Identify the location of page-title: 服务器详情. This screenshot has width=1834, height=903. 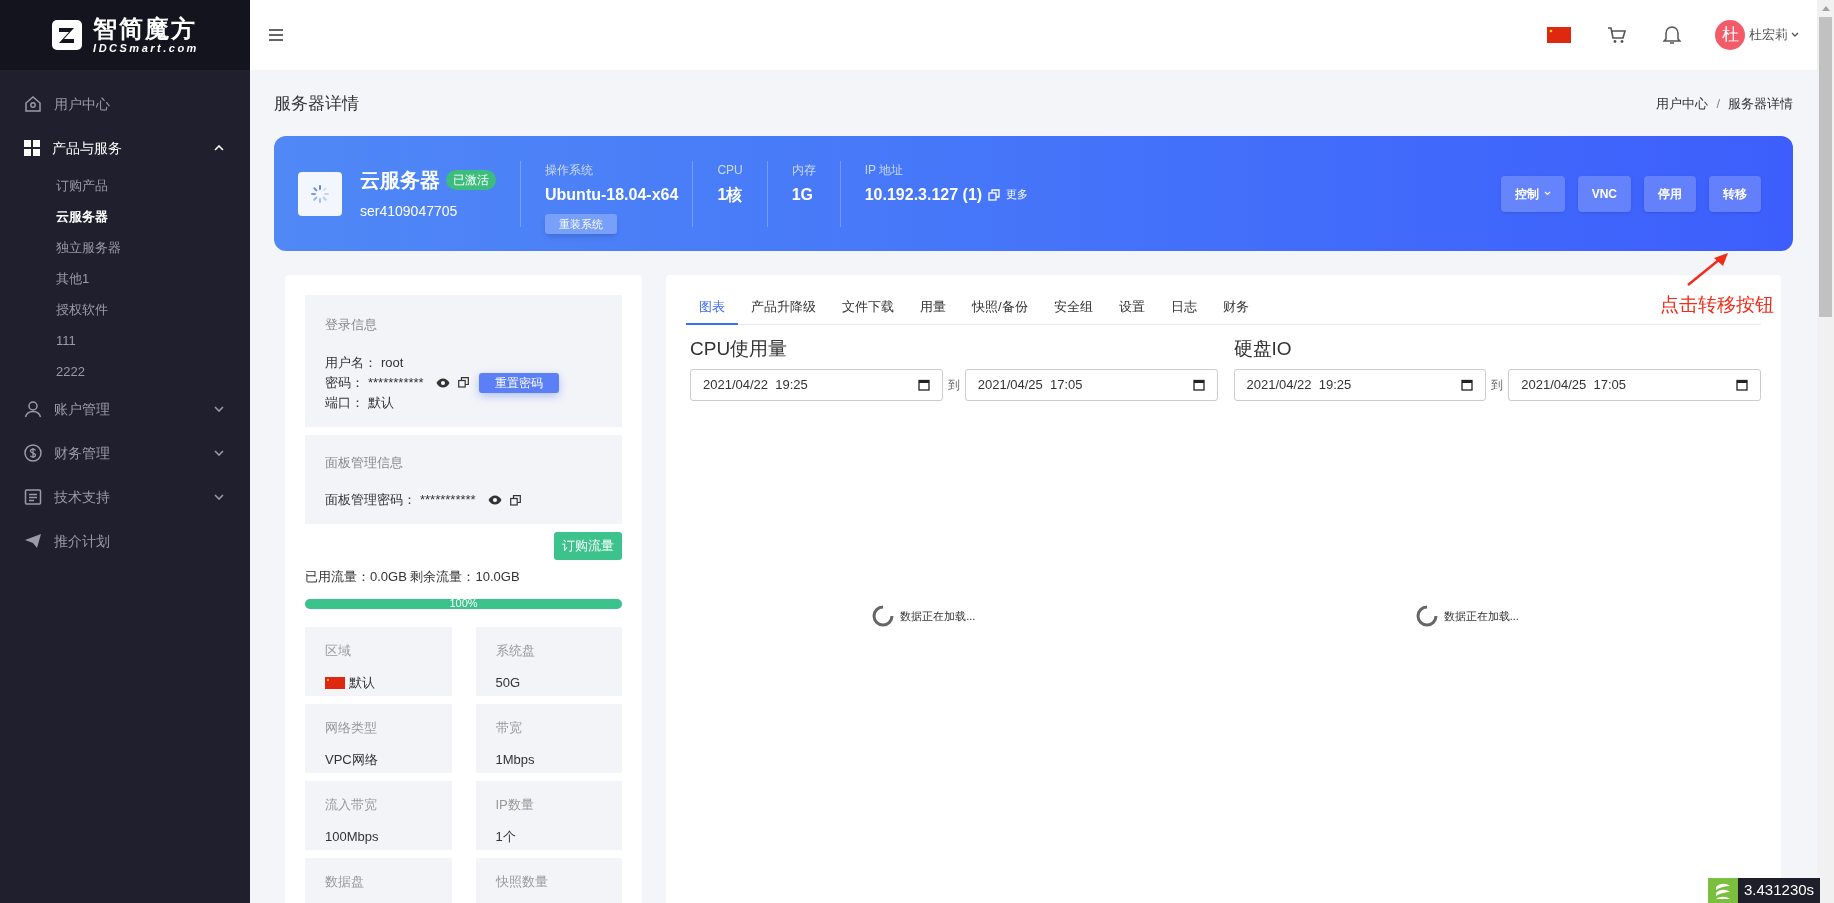
(316, 104).